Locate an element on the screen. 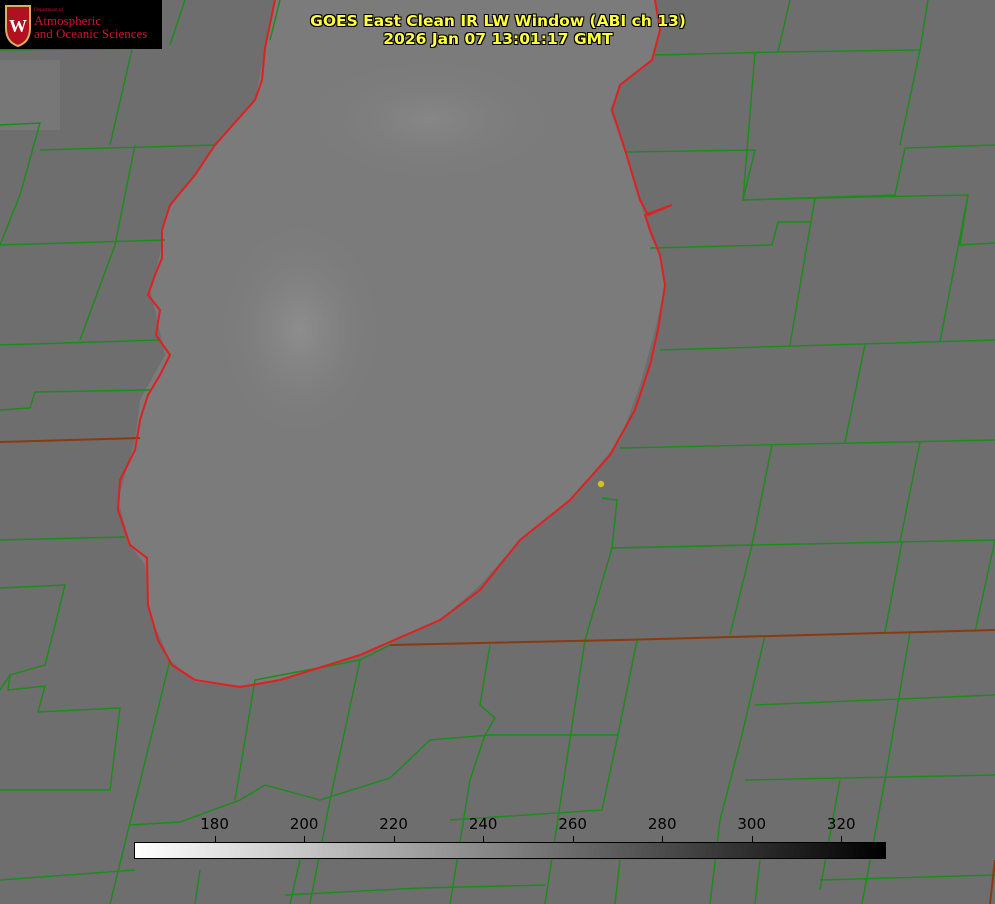  colorbar-tick-label: 280 is located at coordinates (662, 824).